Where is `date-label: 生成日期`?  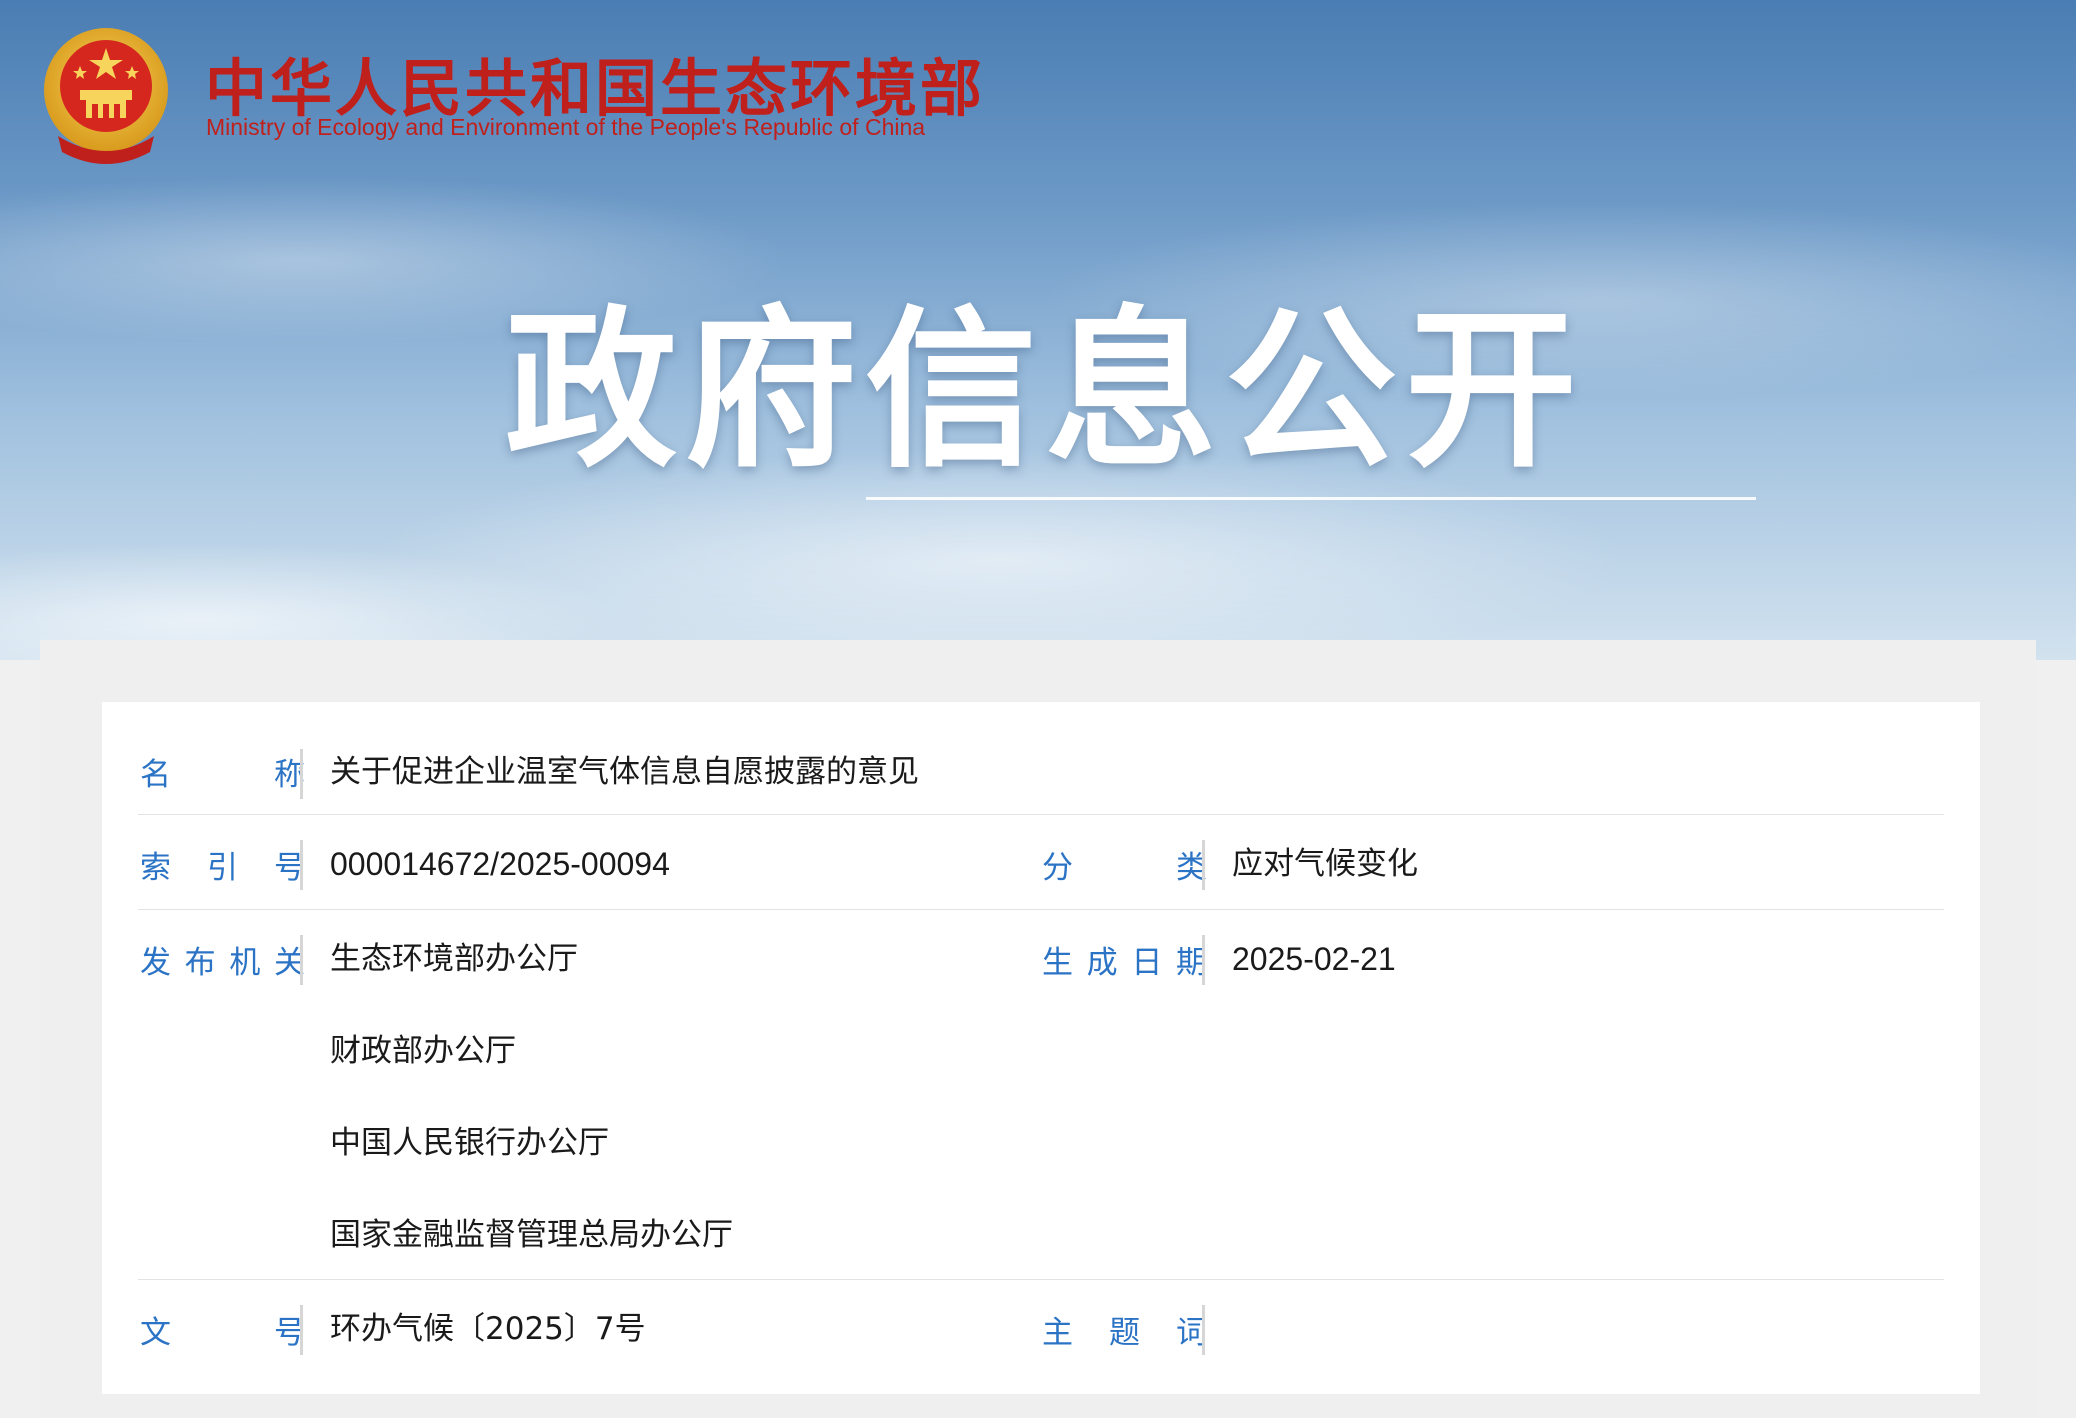 date-label: 生成日期 is located at coordinates (1124, 963).